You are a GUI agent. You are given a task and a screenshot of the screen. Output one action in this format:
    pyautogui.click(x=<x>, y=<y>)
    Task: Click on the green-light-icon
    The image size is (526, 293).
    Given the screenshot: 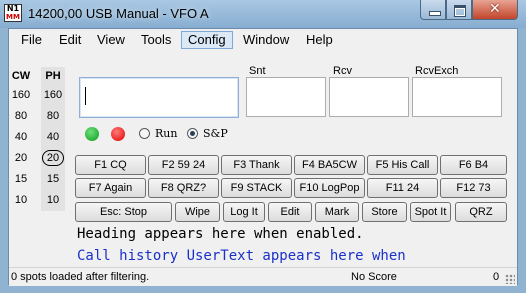 What is the action you would take?
    pyautogui.click(x=92, y=134)
    